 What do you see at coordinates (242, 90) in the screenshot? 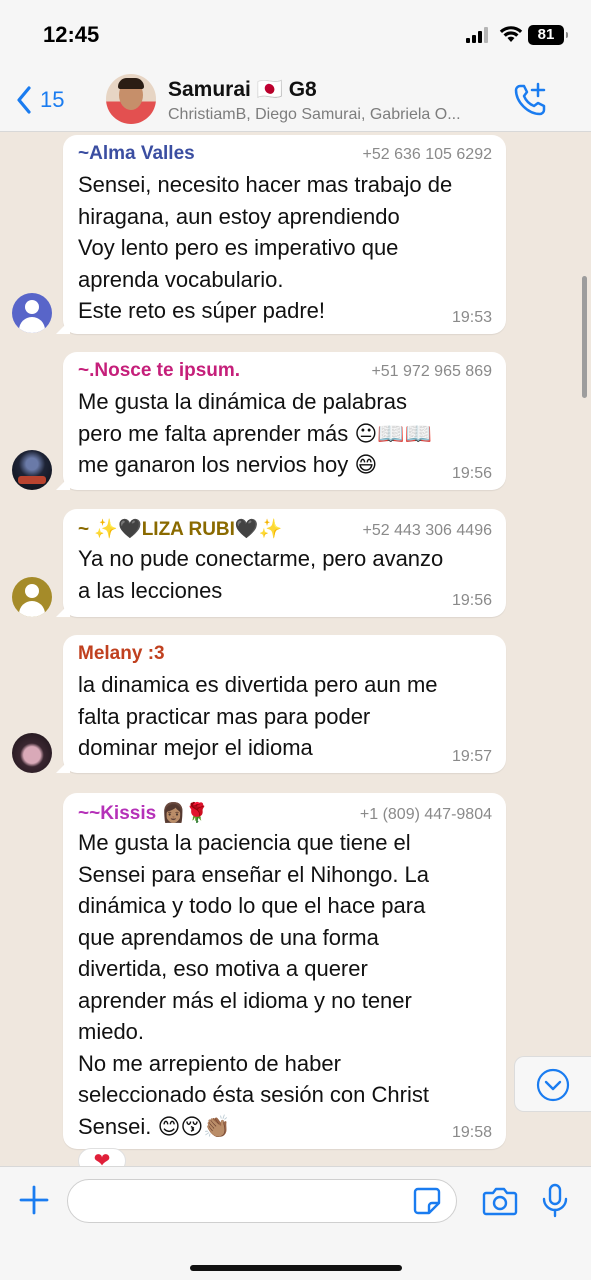
I see `group-title: Samurai 🇯🇵 G8` at bounding box center [242, 90].